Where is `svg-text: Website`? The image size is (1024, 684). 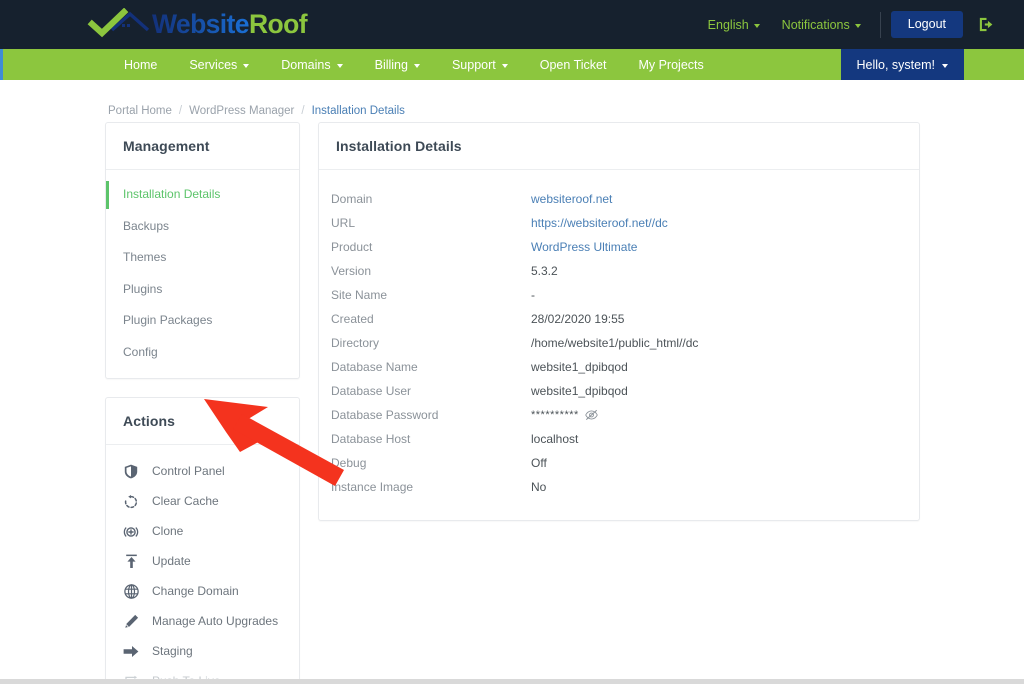 svg-text: Website is located at coordinates (200, 24).